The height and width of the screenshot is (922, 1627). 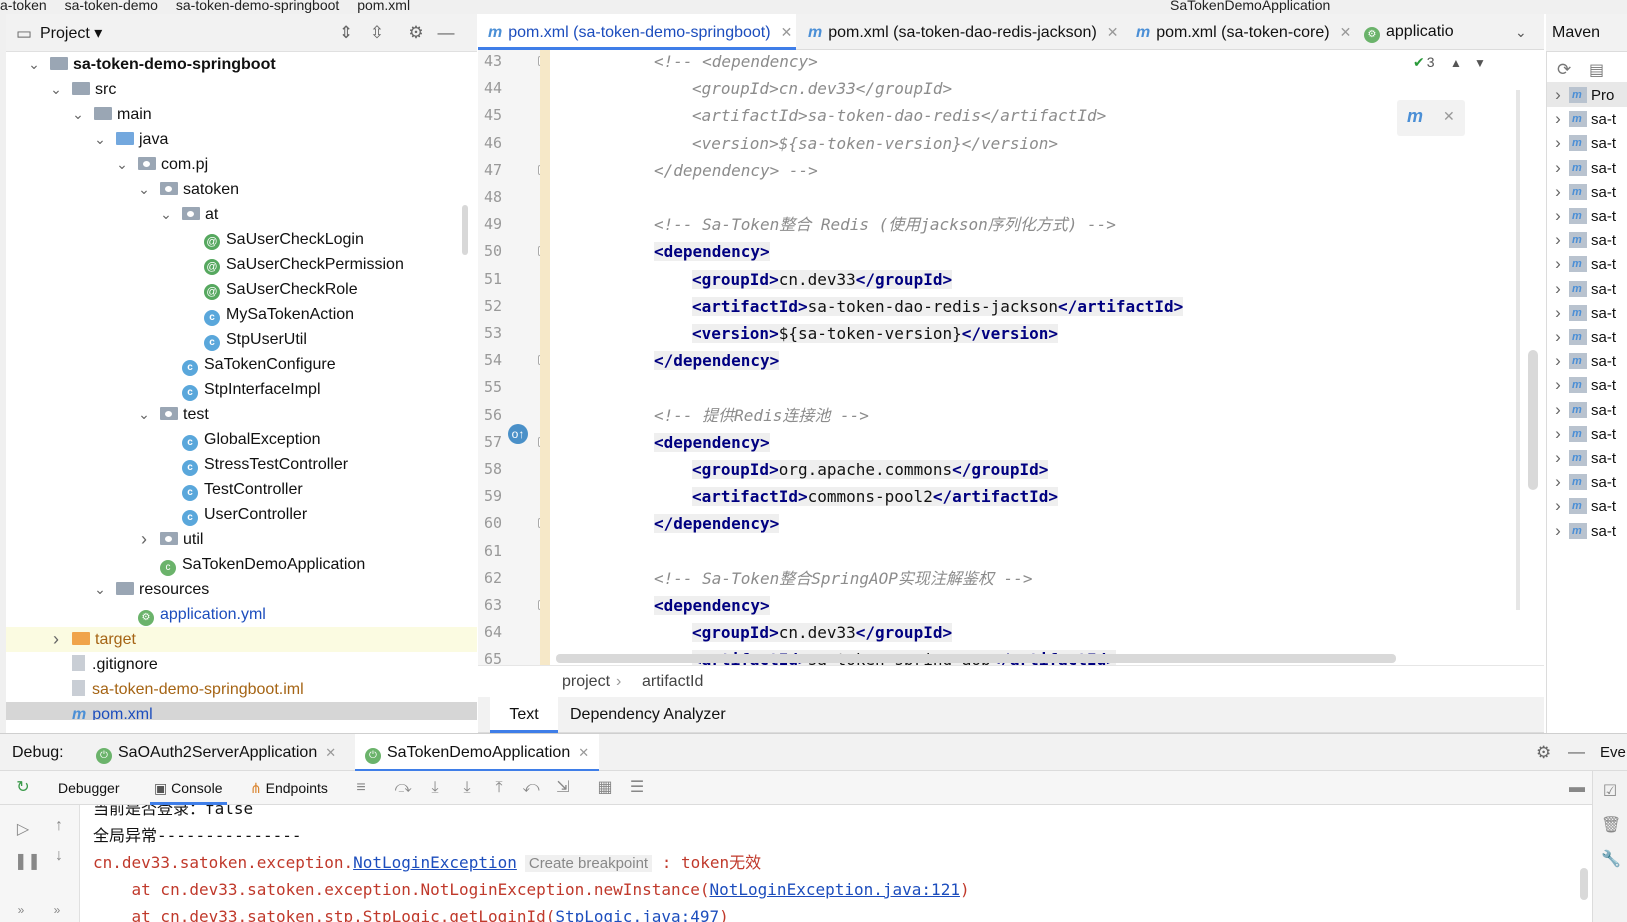 What do you see at coordinates (1610, 792) in the screenshot?
I see `soft-wrap-icon: ☑` at bounding box center [1610, 792].